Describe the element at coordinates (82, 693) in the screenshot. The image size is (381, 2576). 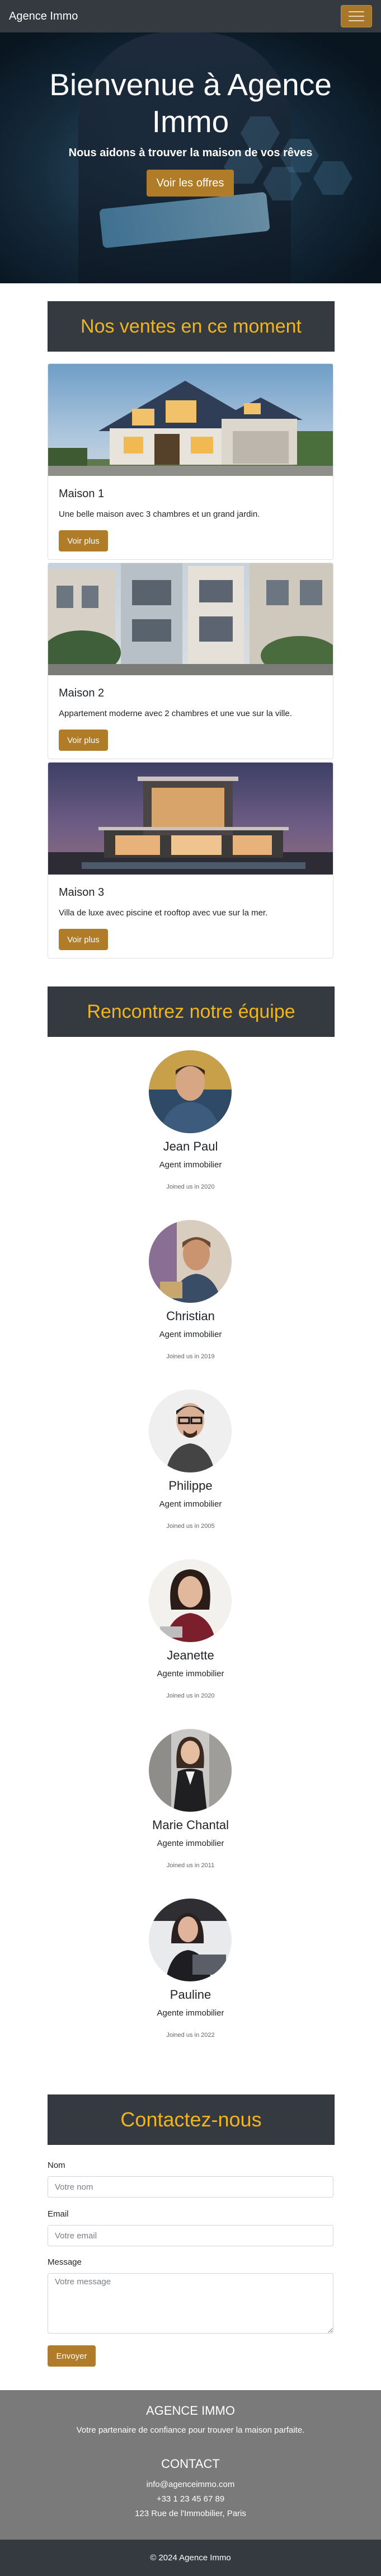
I see `property-title: Maison 2` at that location.